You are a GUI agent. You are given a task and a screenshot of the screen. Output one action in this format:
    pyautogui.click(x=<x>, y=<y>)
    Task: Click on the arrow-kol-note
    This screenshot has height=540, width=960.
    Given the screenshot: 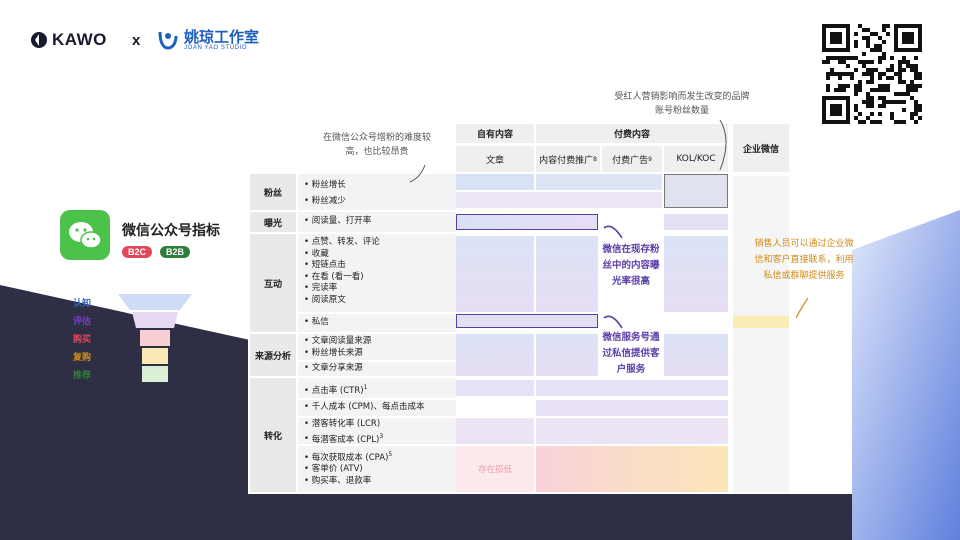 What is the action you would take?
    pyautogui.click(x=723, y=145)
    